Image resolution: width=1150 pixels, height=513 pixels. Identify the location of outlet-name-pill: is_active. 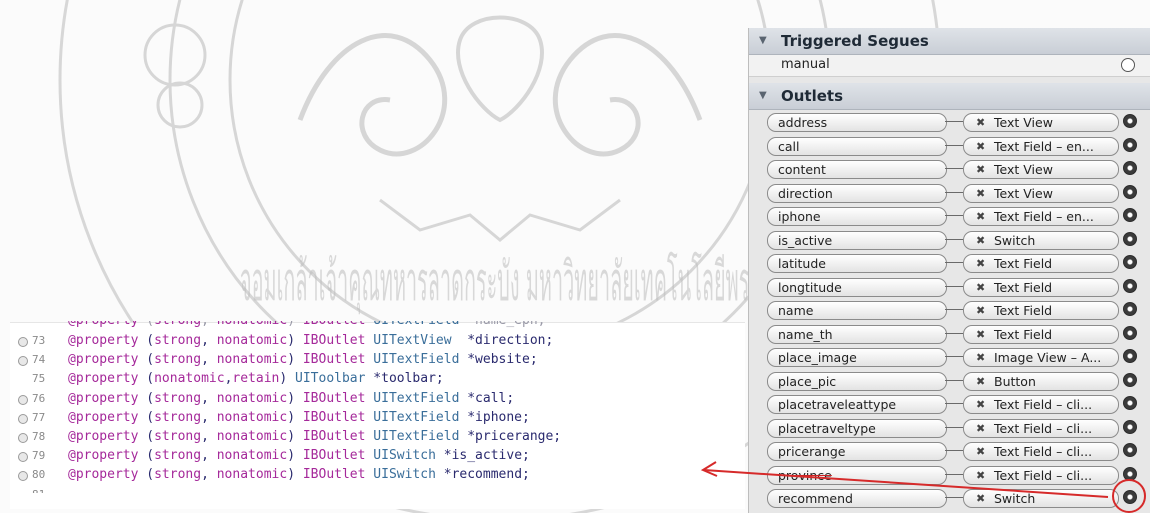
(857, 240).